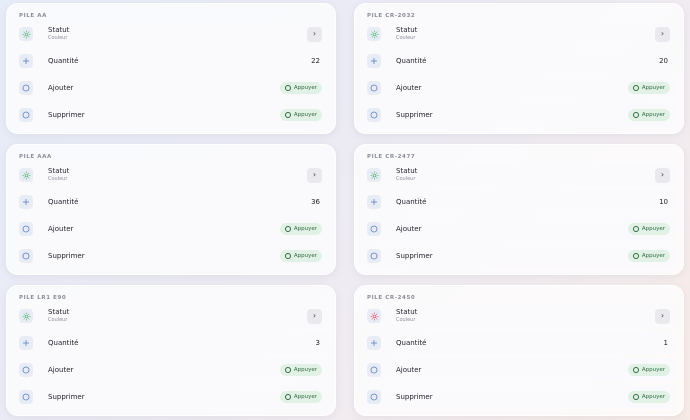 The height and width of the screenshot is (420, 690). Describe the element at coordinates (171, 343) in the screenshot. I see `quantity-row: Quantité 3` at that location.